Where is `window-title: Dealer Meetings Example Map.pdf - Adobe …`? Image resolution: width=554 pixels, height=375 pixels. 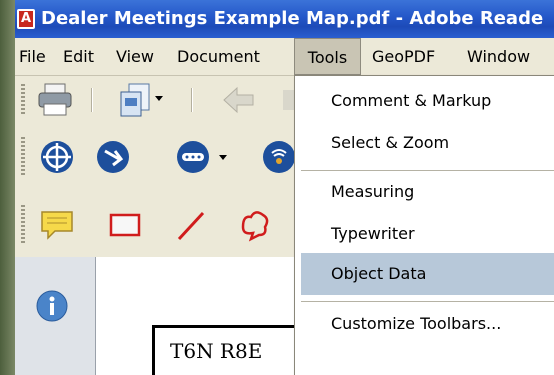 window-title: Dealer Meetings Example Map.pdf - Adobe … is located at coordinates (292, 18).